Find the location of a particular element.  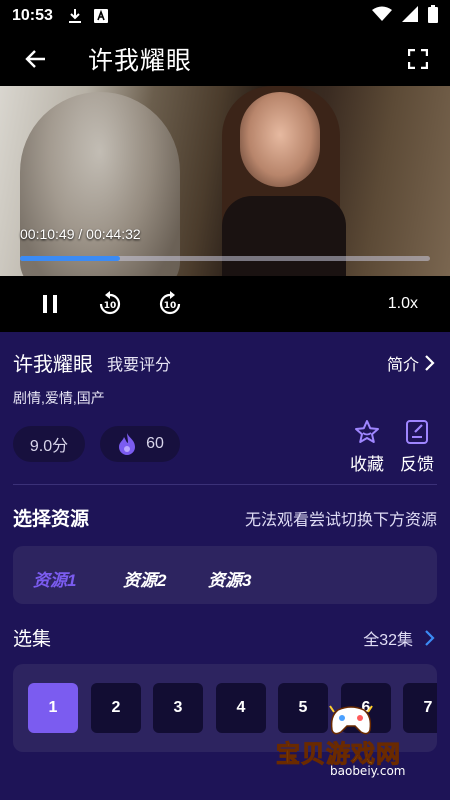

source-option-2: 资源2 is located at coordinates (144, 578).